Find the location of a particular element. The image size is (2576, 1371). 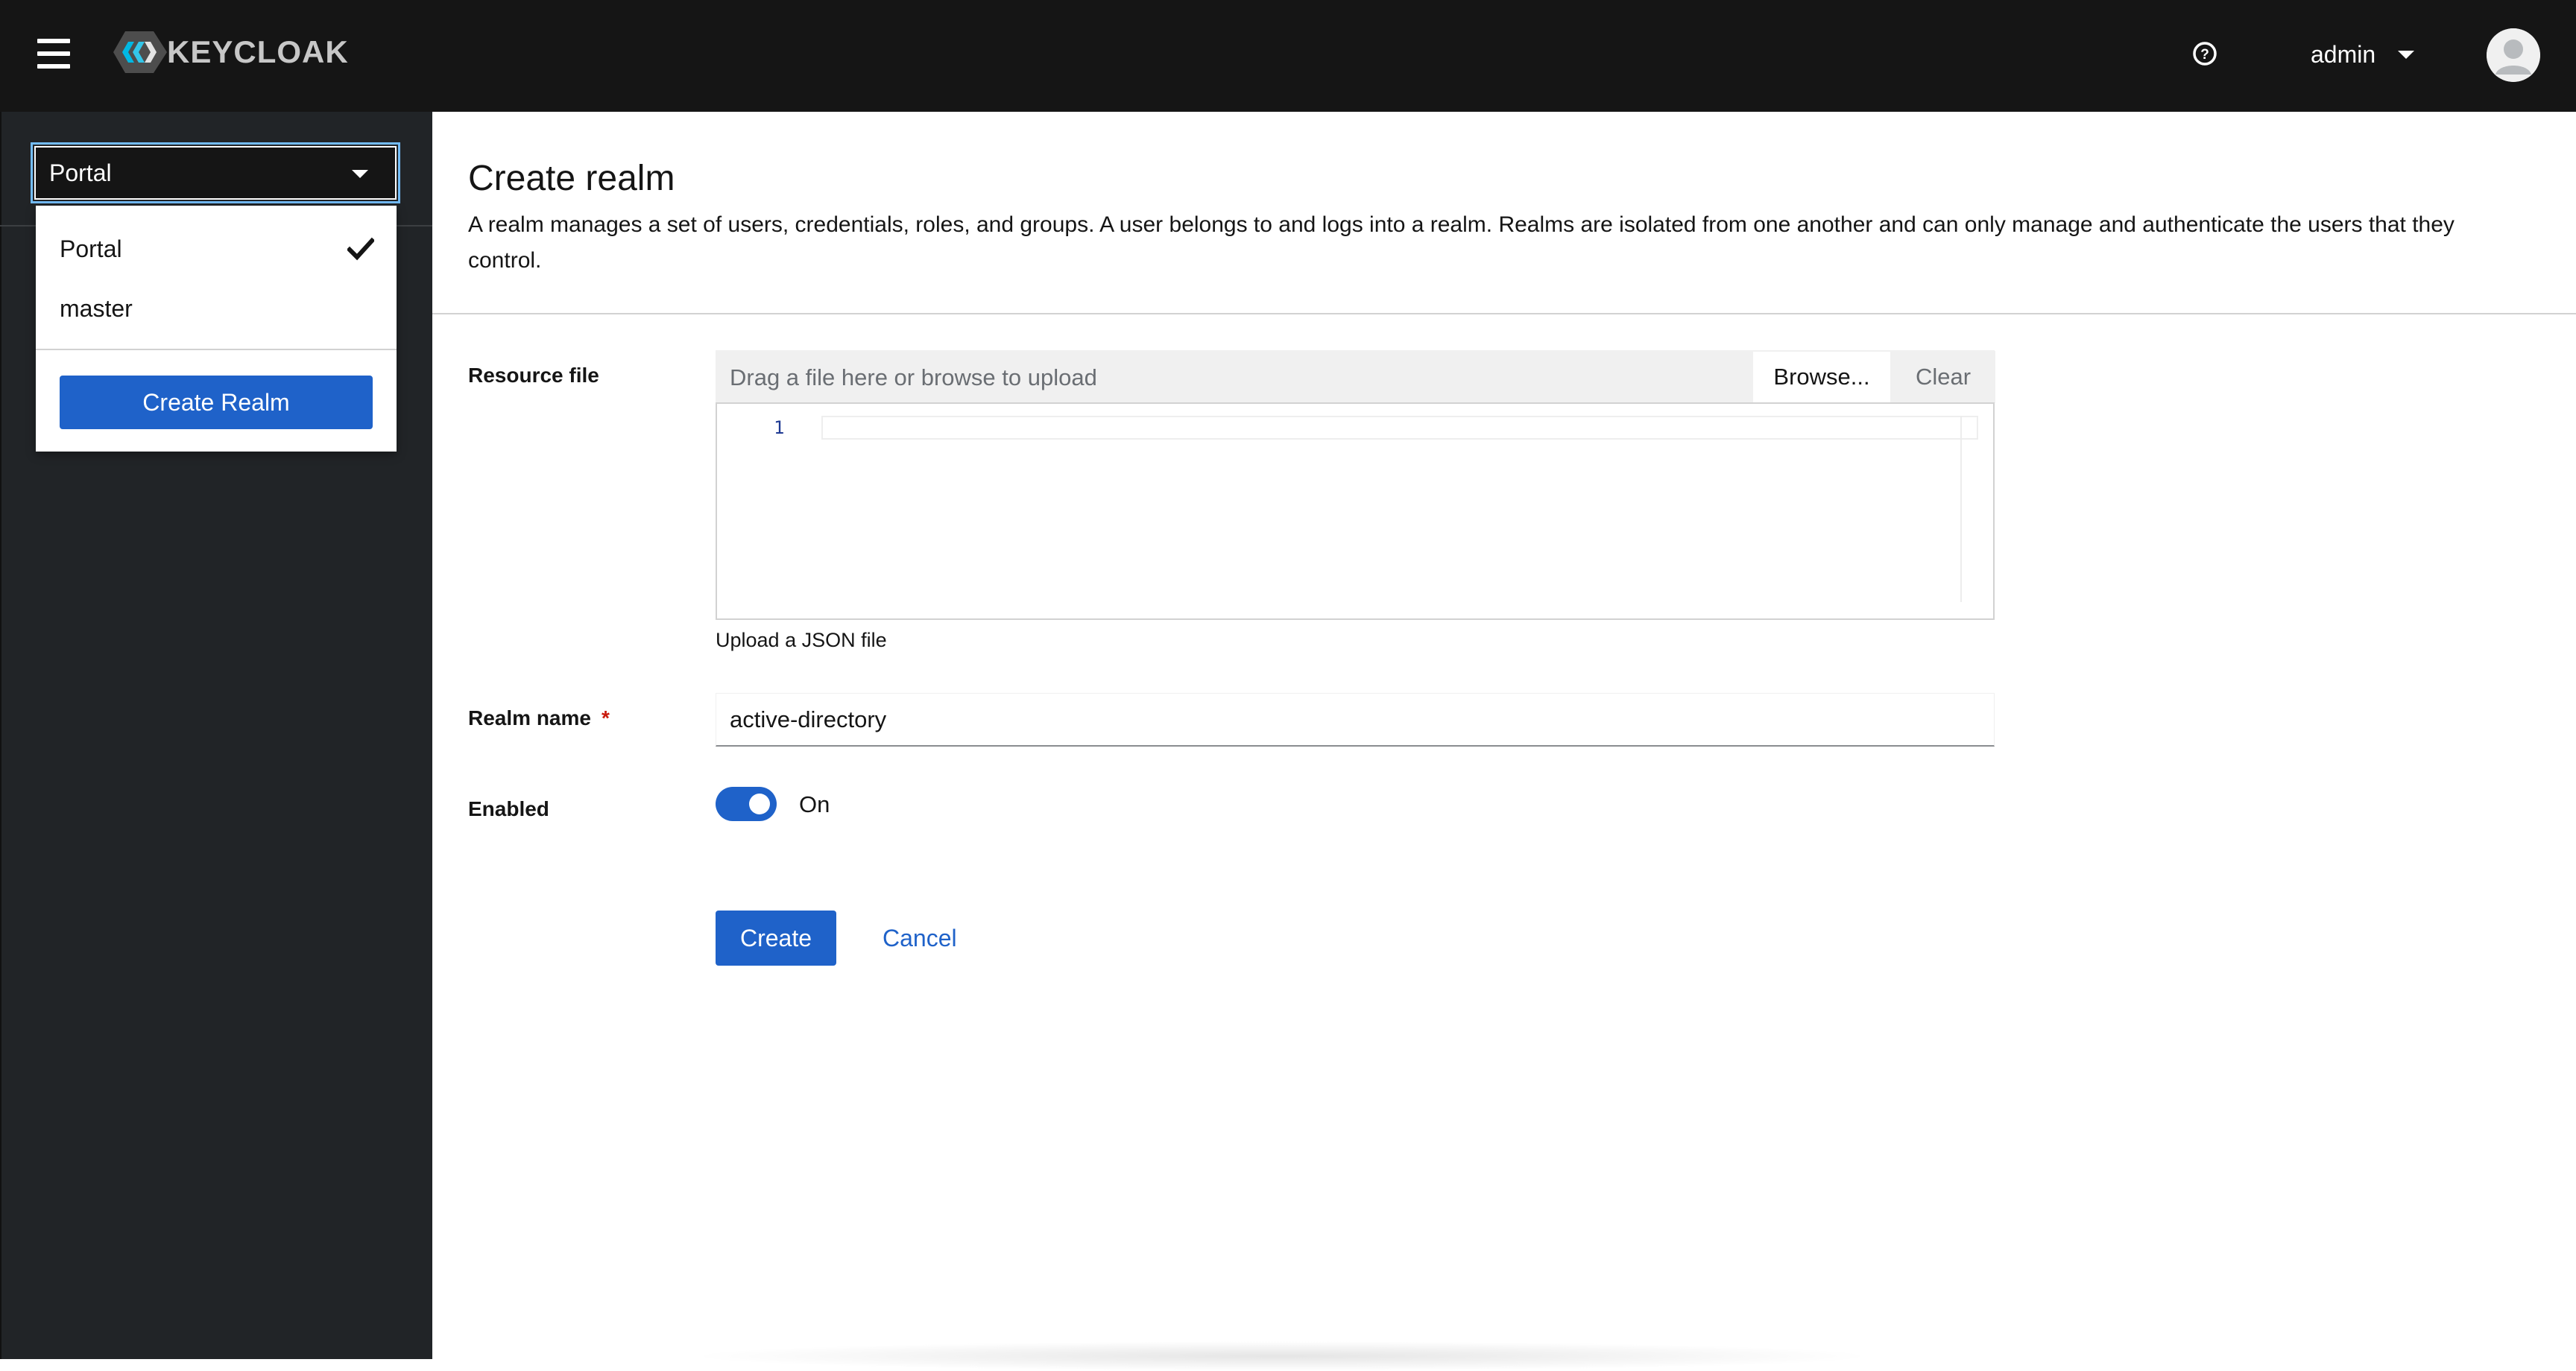

cancel-link: Cancel is located at coordinates (920, 938).